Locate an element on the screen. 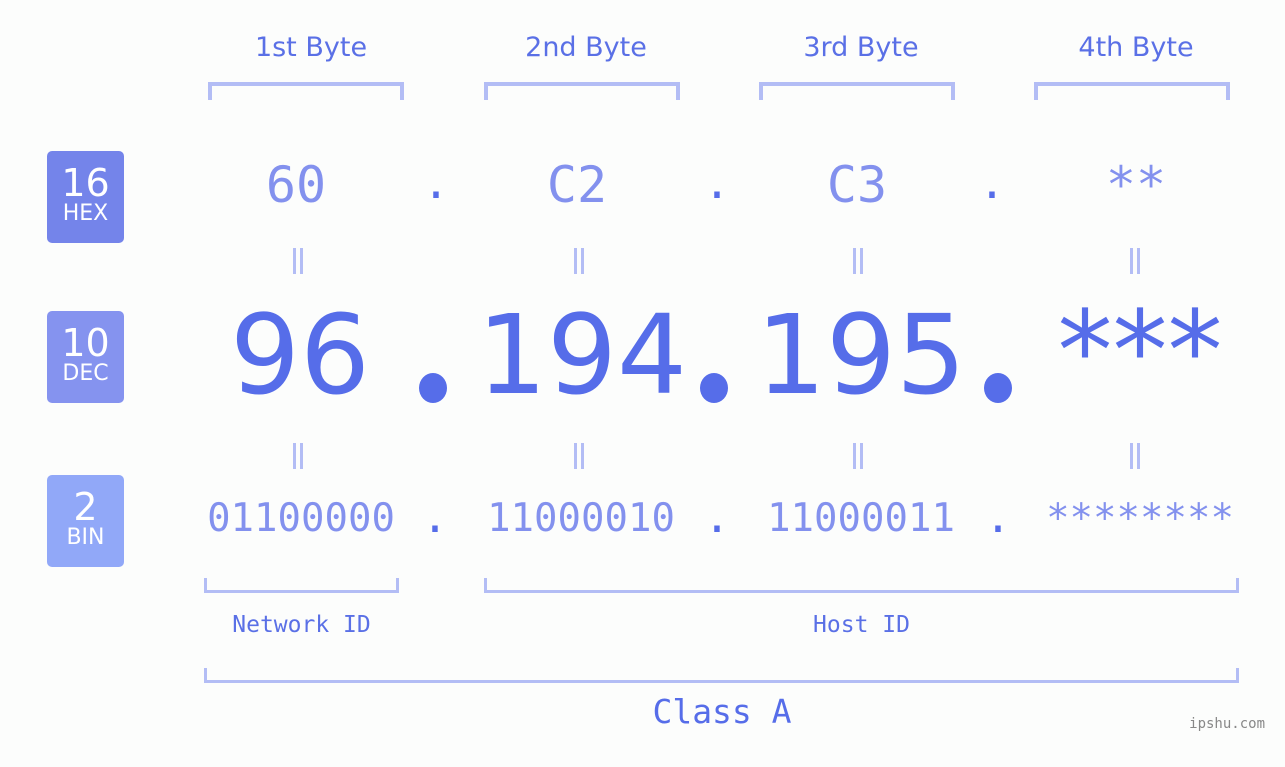 This screenshot has height=767, width=1285. hex-badge: 16 HEX is located at coordinates (85, 197).